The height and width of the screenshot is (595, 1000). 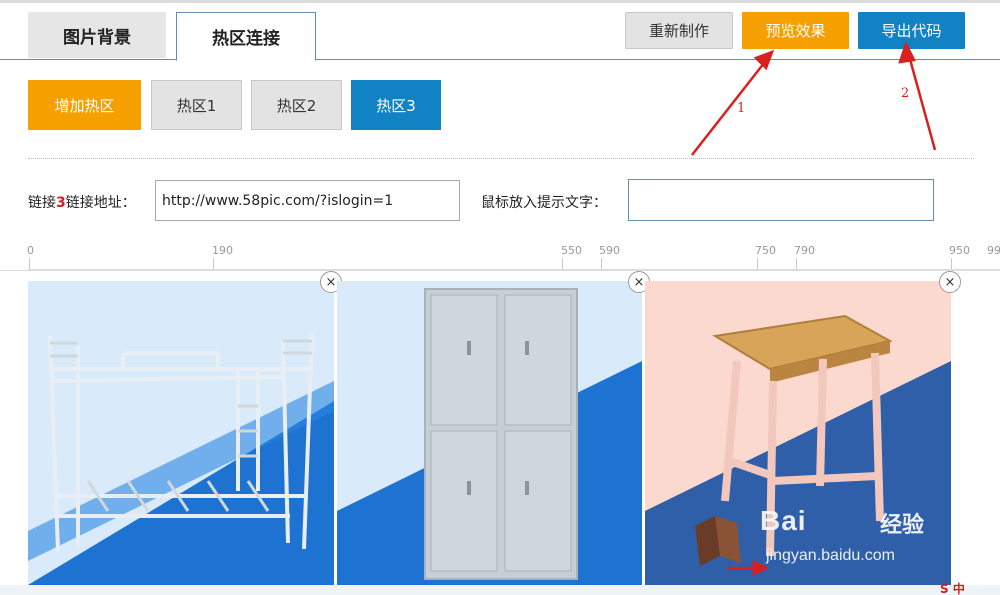 I want to click on ruler: 0 190 550 590 750 790 950 99, so click(x=500, y=253).